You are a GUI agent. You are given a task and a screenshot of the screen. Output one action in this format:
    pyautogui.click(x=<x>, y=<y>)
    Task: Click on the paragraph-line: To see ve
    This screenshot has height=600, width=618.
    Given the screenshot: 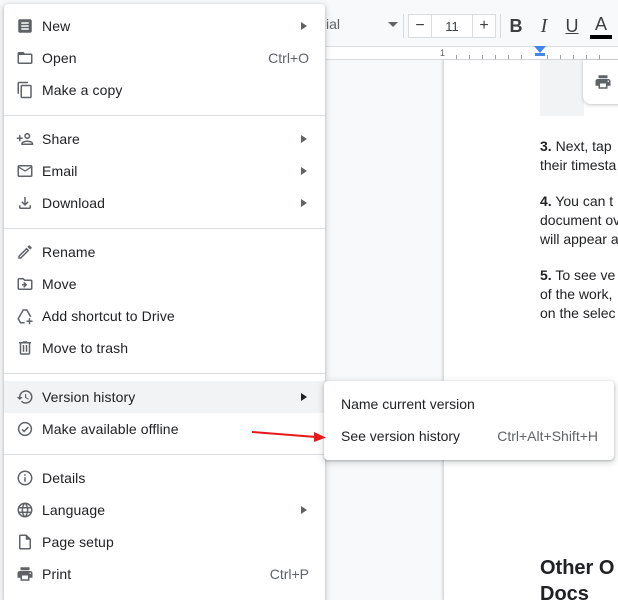 What is the action you would take?
    pyautogui.click(x=583, y=275)
    